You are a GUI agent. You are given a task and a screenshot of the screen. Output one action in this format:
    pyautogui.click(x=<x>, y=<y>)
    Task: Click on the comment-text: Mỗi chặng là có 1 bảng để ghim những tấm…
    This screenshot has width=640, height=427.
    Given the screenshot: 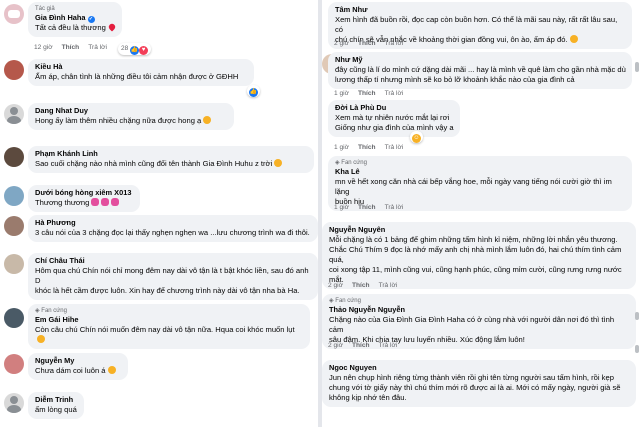 What is the action you would take?
    pyautogui.click(x=475, y=259)
    